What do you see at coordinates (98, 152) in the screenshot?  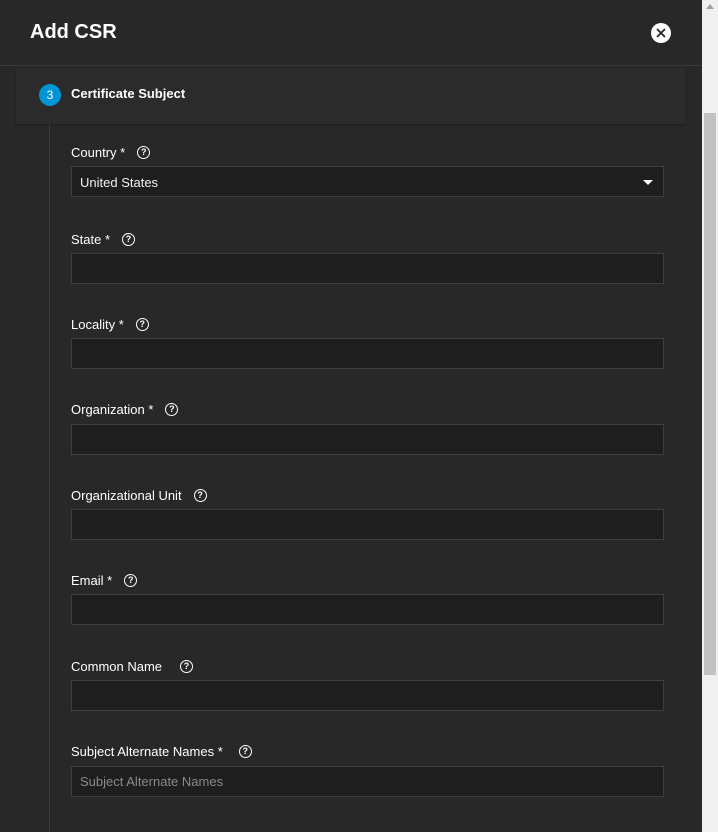 I see `country-label-text: Country *` at bounding box center [98, 152].